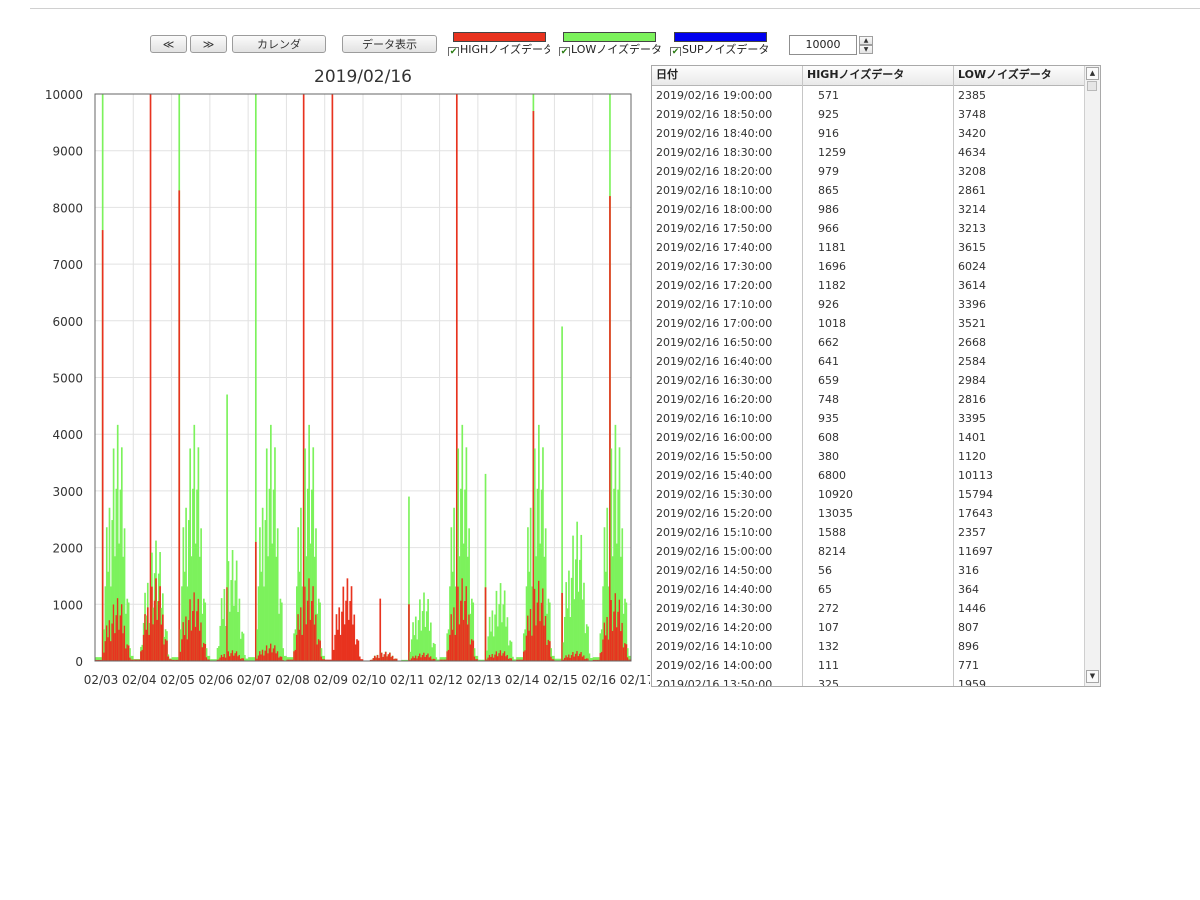 The width and height of the screenshot is (1200, 900). Describe the element at coordinates (972, 380) in the screenshot. I see `cell-low: 2984` at that location.